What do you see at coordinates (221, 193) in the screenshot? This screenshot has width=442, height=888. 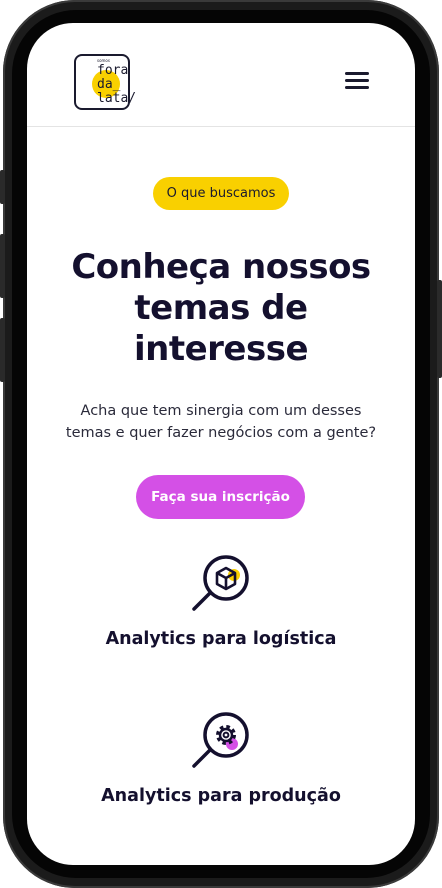 I see `section-badge: O que buscamos` at bounding box center [221, 193].